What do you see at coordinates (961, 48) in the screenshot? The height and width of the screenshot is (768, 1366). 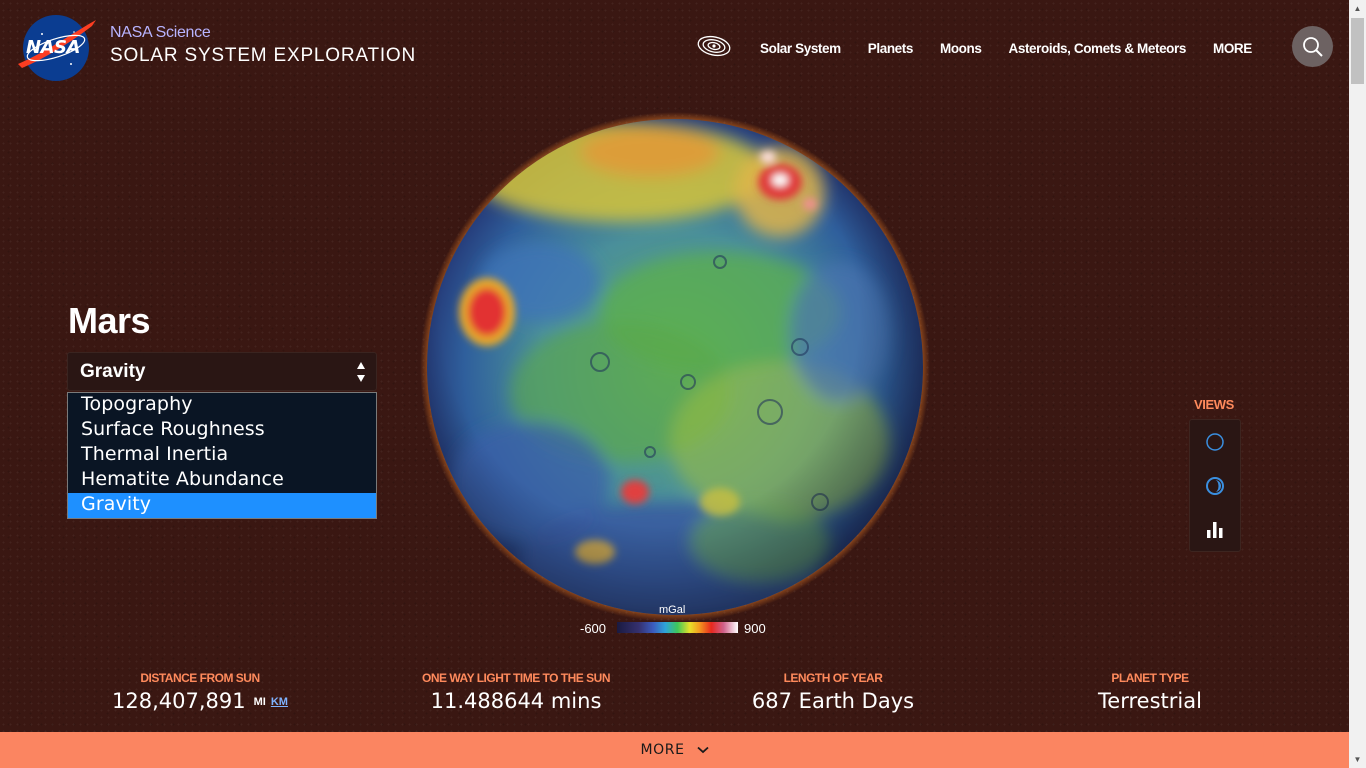 I see `nav-moons: Moons` at bounding box center [961, 48].